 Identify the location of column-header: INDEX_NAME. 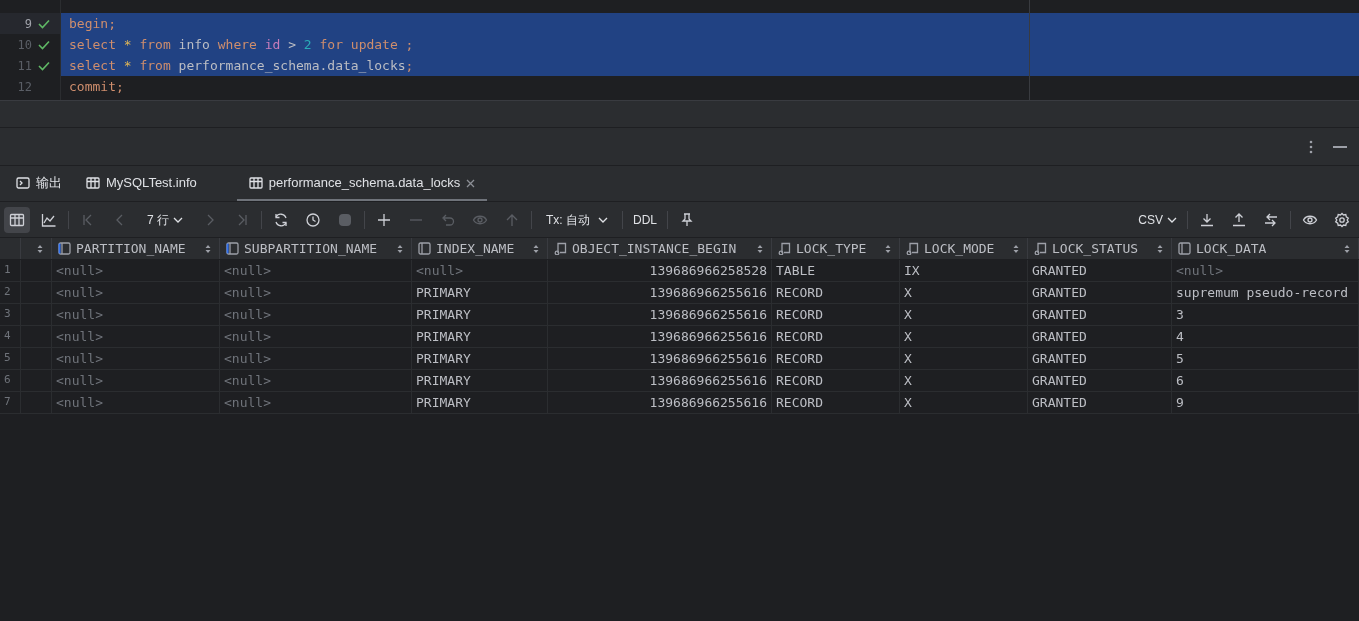
(480, 248).